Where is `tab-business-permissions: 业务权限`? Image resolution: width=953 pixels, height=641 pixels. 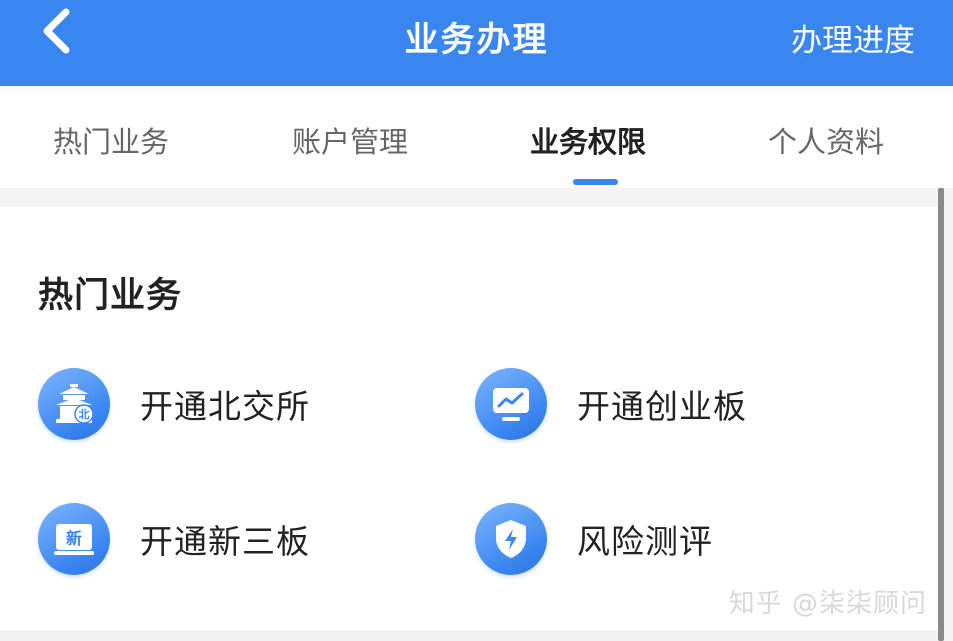 tab-business-permissions: 业务权限 is located at coordinates (588, 140).